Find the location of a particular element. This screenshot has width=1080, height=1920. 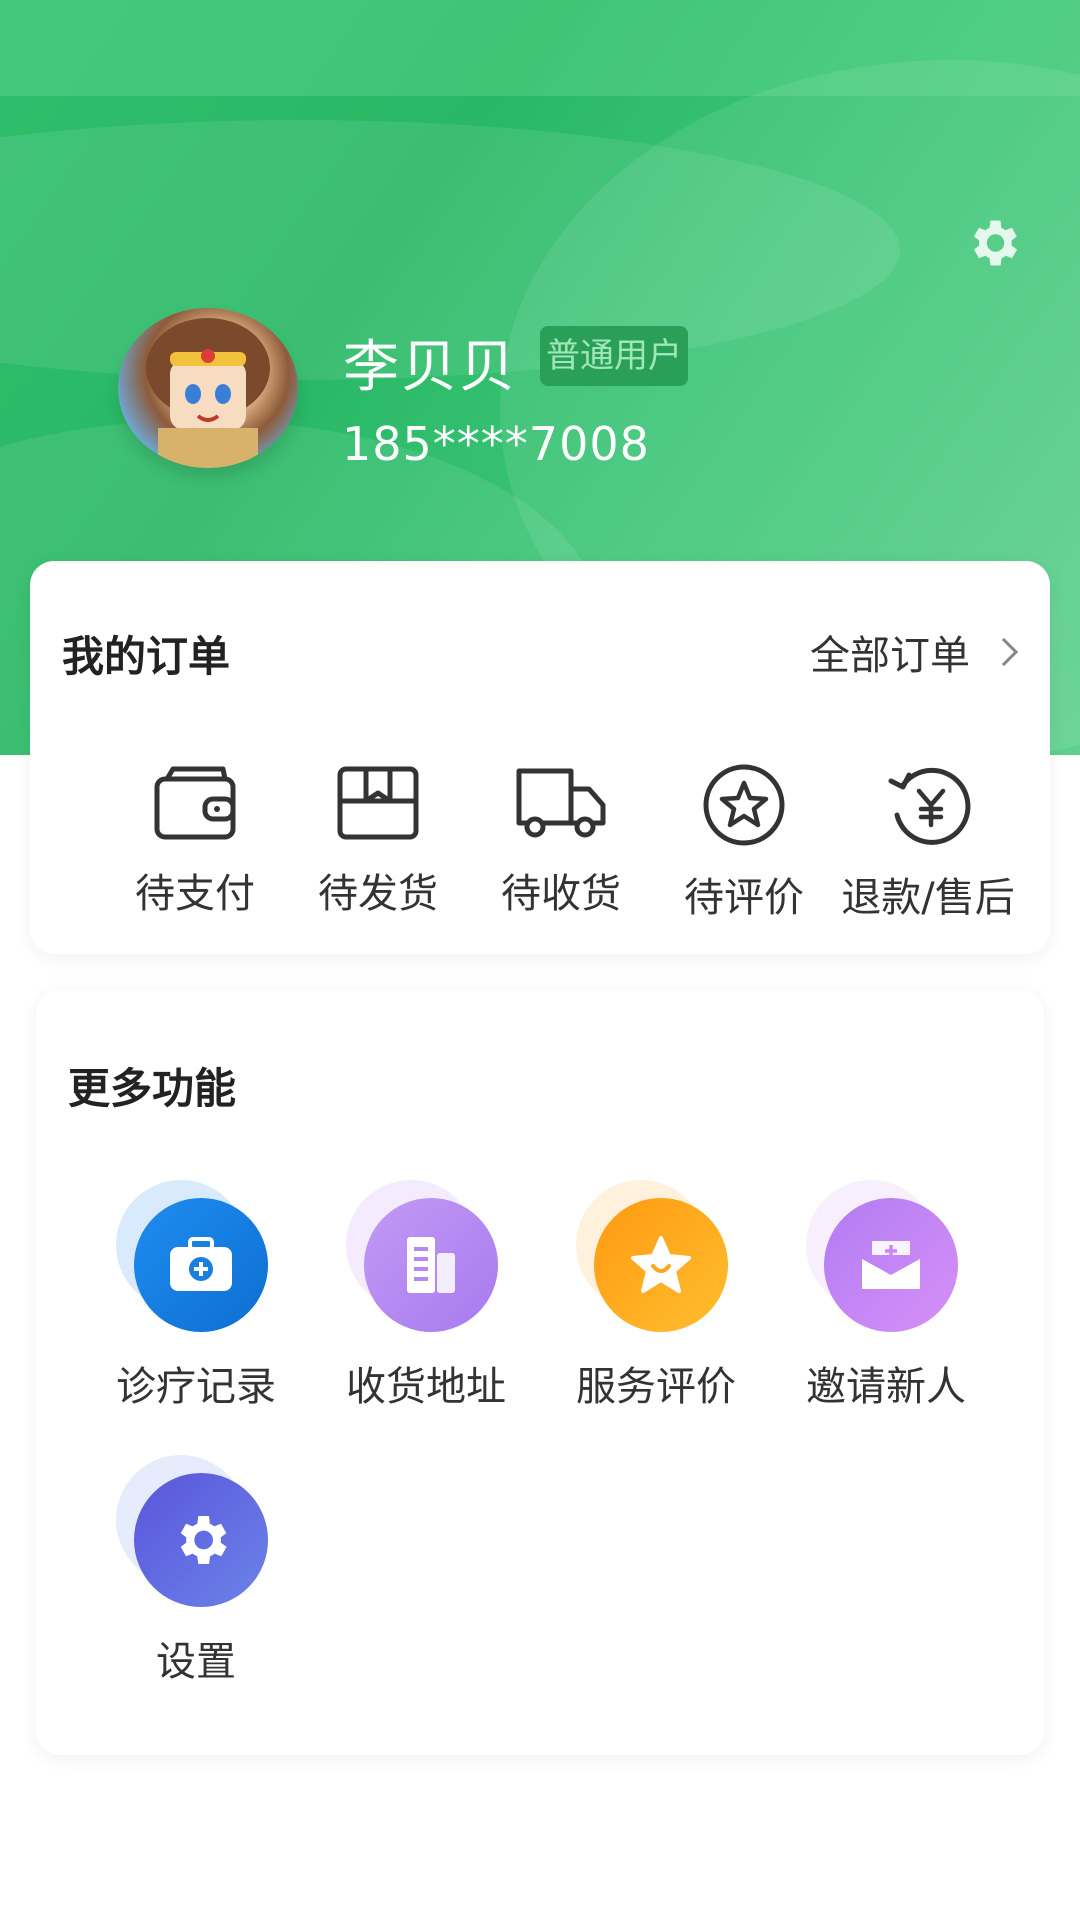

star-circle-icon is located at coordinates (744, 805).